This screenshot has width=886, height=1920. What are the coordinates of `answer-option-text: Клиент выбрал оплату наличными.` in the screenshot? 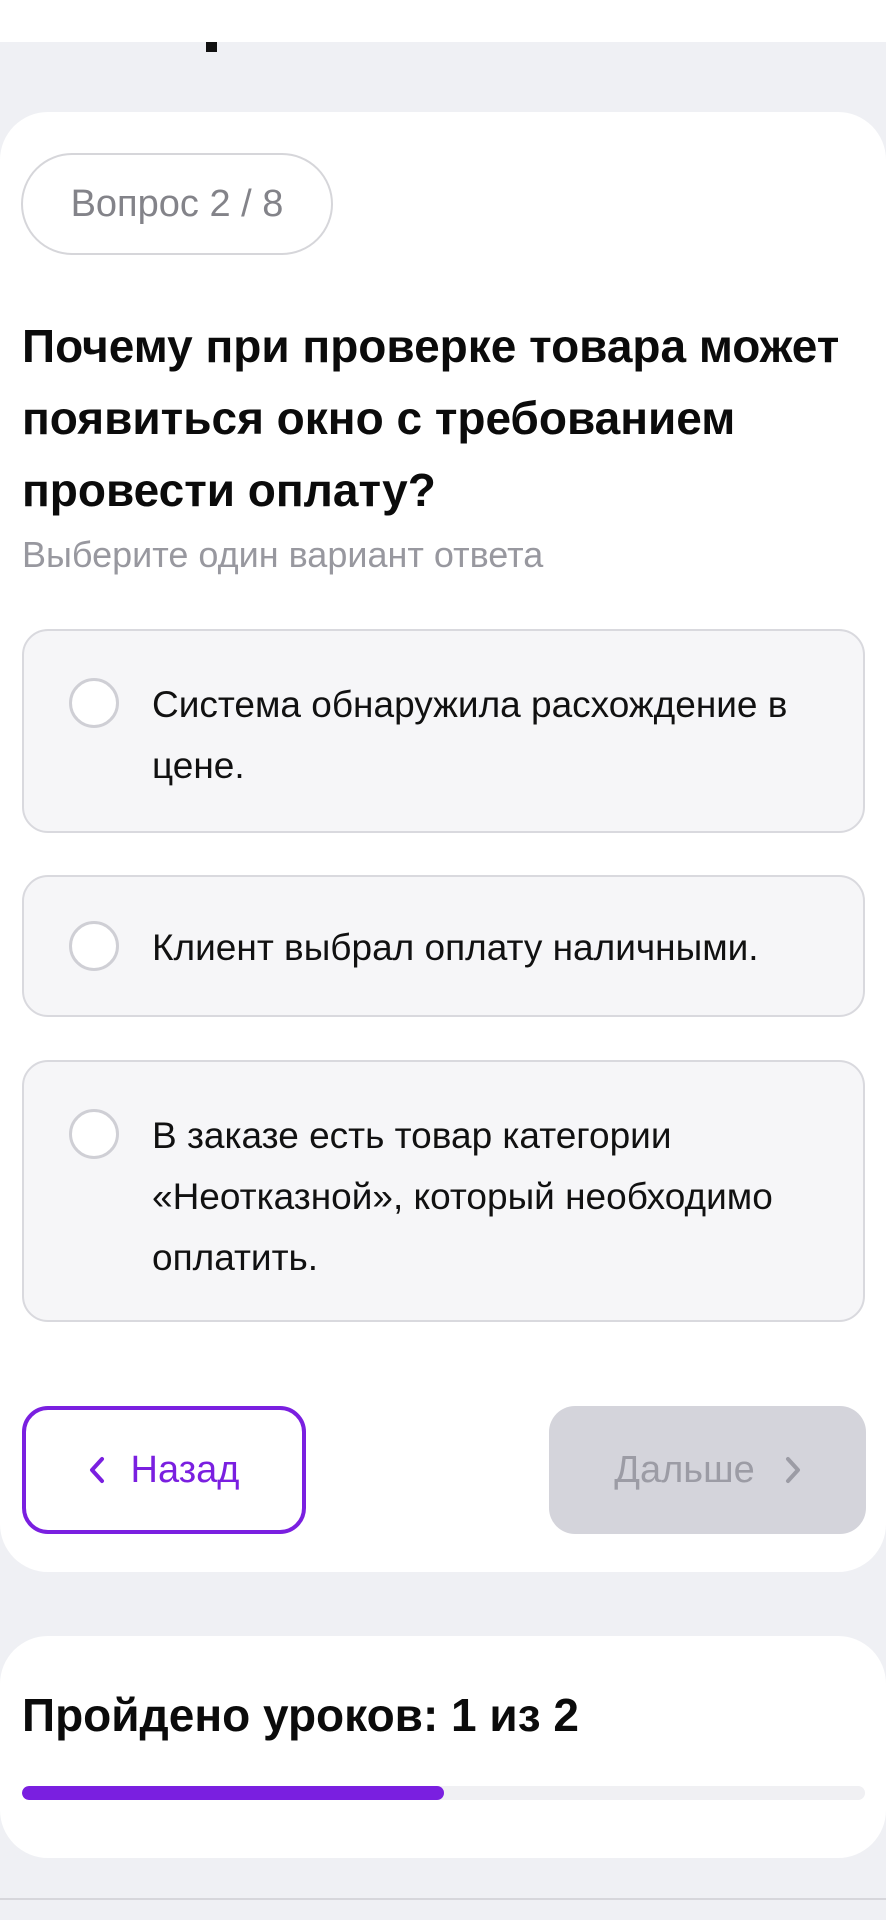 It's located at (455, 947).